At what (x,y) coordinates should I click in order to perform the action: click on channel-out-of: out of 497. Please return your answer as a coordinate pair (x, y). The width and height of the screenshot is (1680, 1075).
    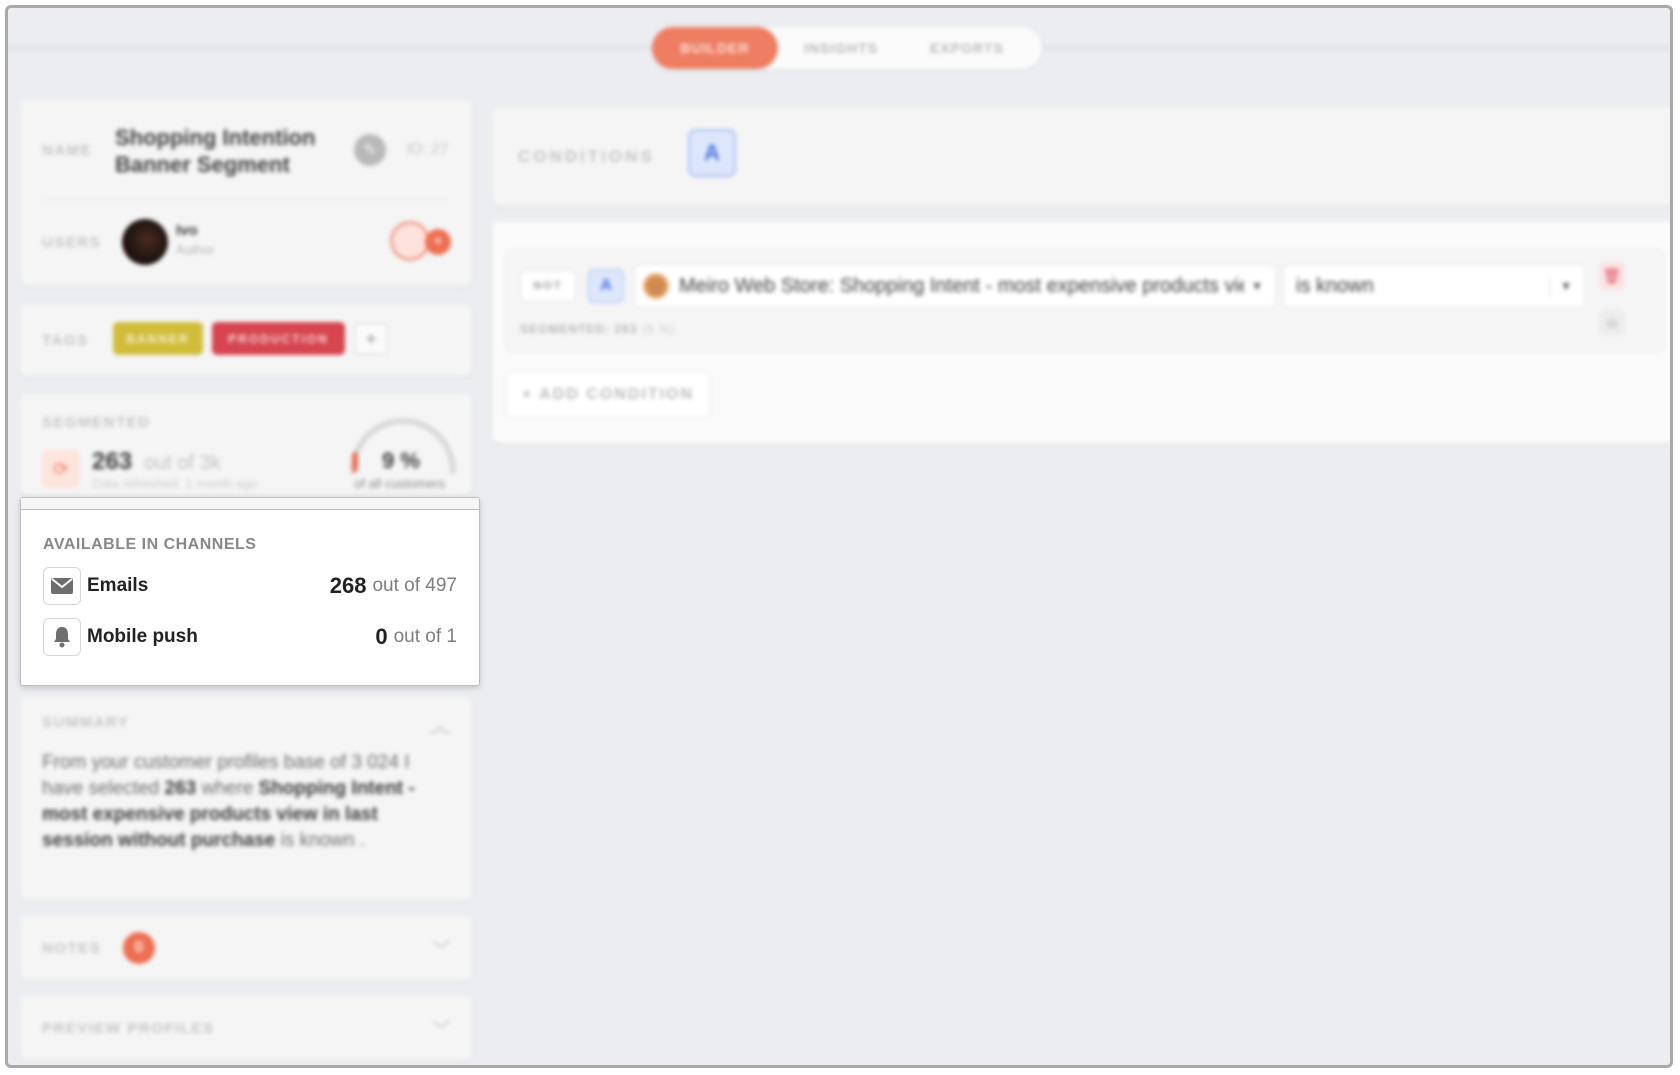
    Looking at the image, I should click on (414, 585).